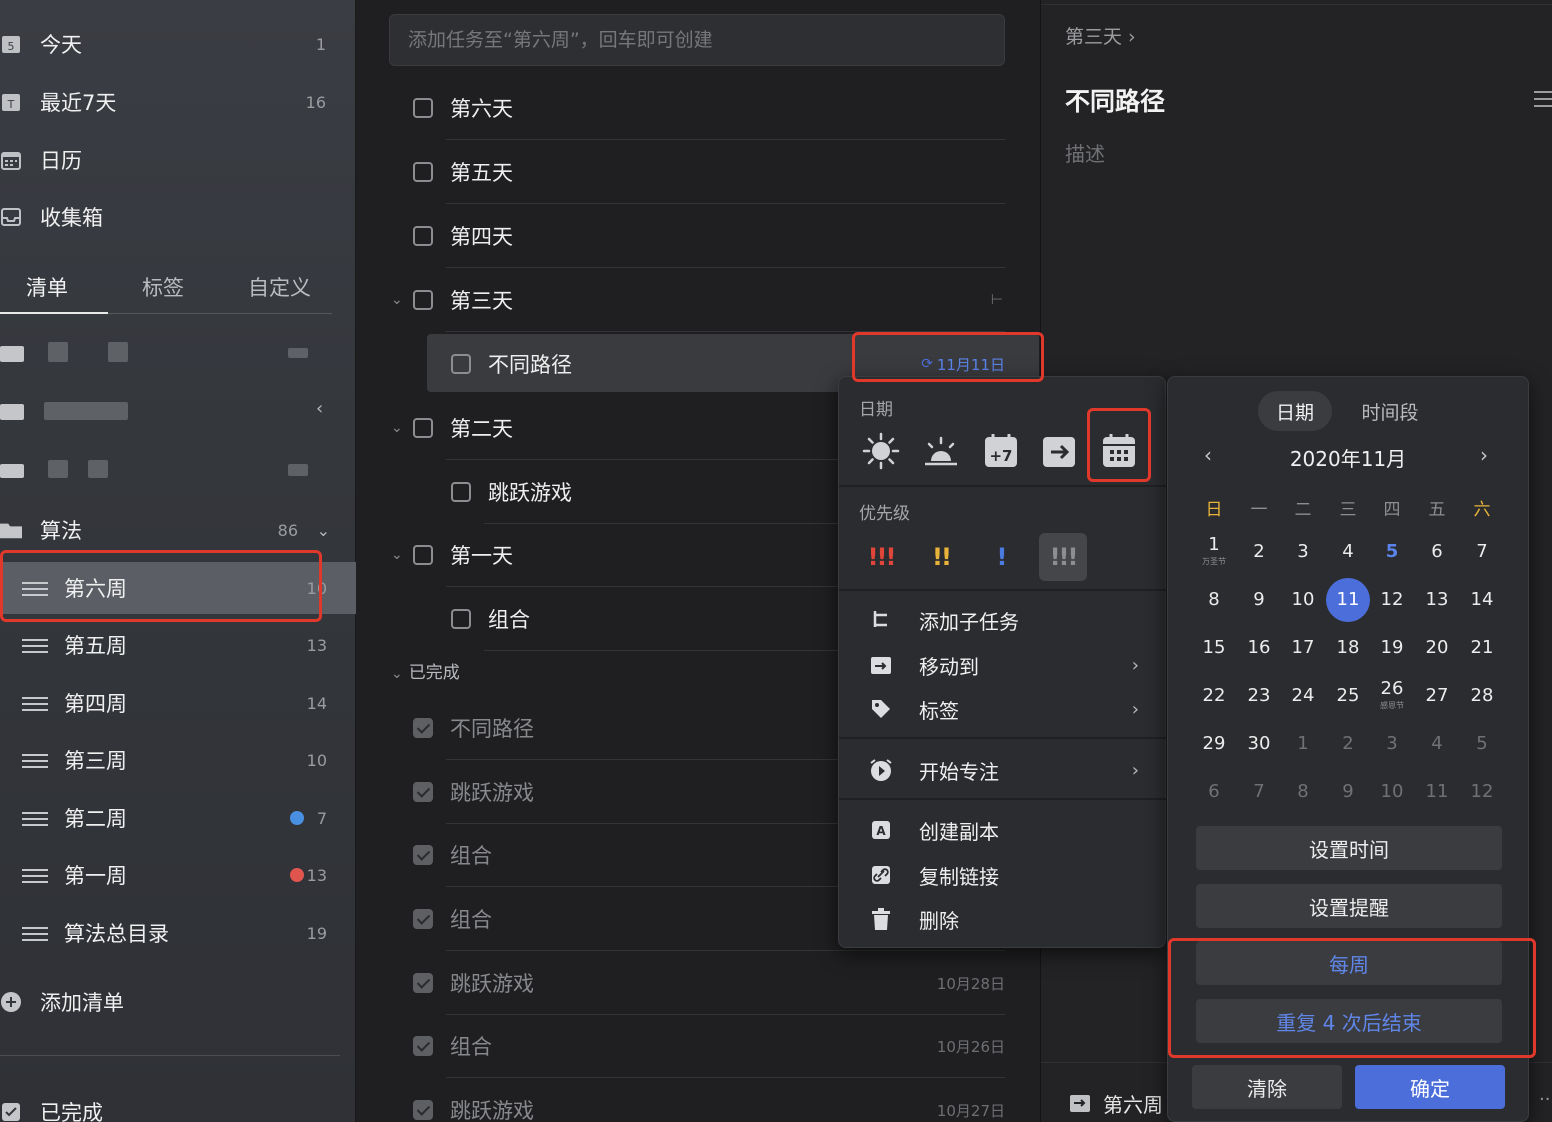  Describe the element at coordinates (1392, 696) in the screenshot. I see `calendar-day: 26 感恩节` at that location.